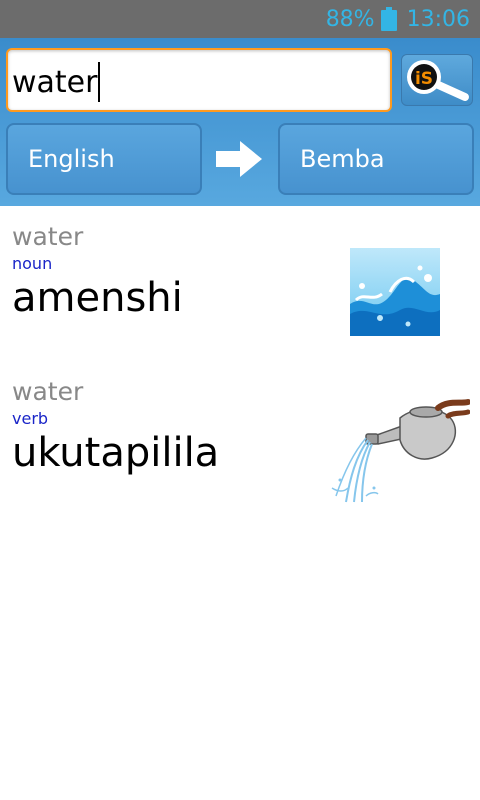 This screenshot has height=800, width=480. What do you see at coordinates (342, 159) in the screenshot?
I see `target-language-label: Bemba` at bounding box center [342, 159].